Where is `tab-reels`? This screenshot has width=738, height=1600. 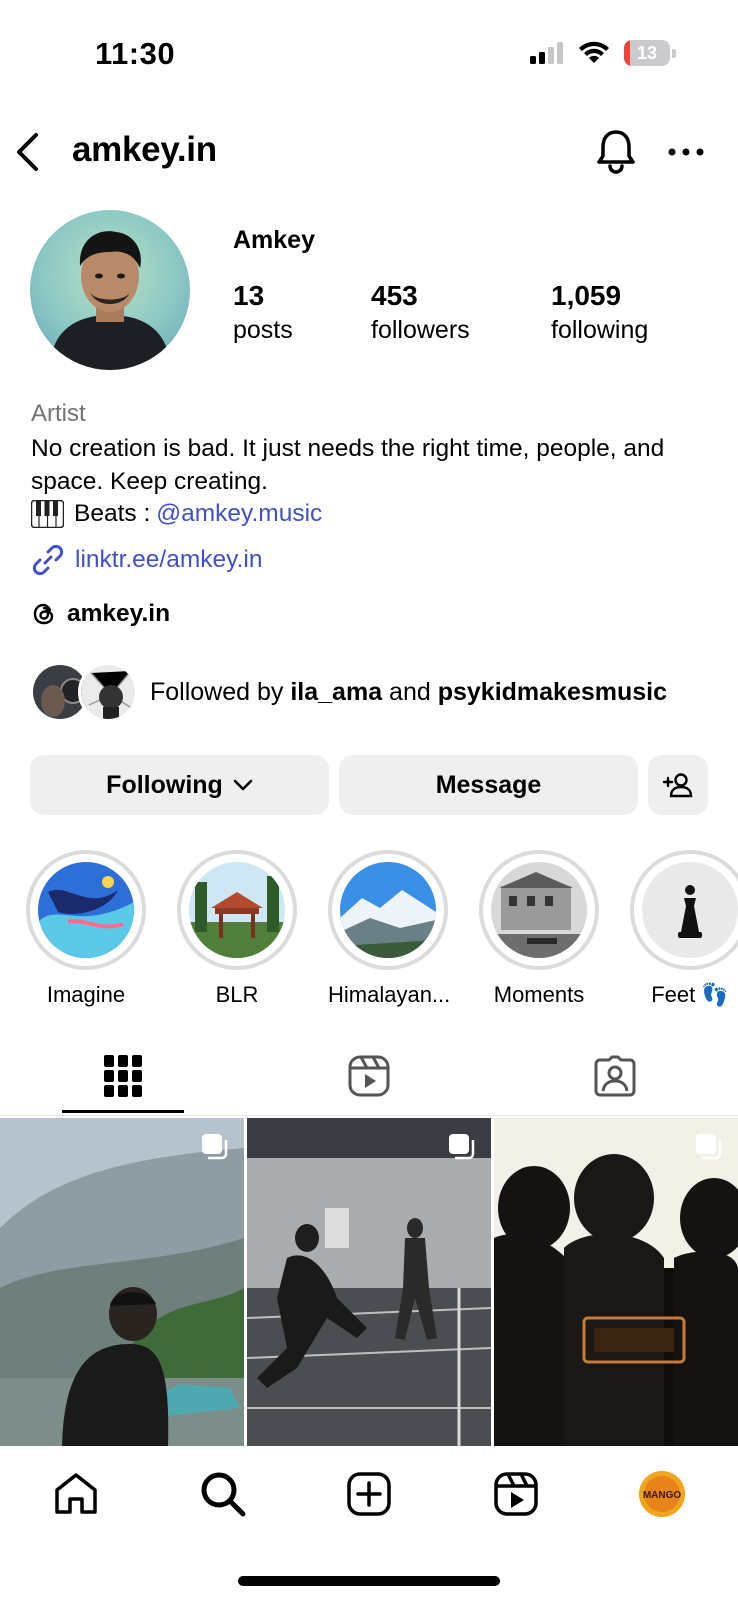
tab-reels is located at coordinates (369, 1076).